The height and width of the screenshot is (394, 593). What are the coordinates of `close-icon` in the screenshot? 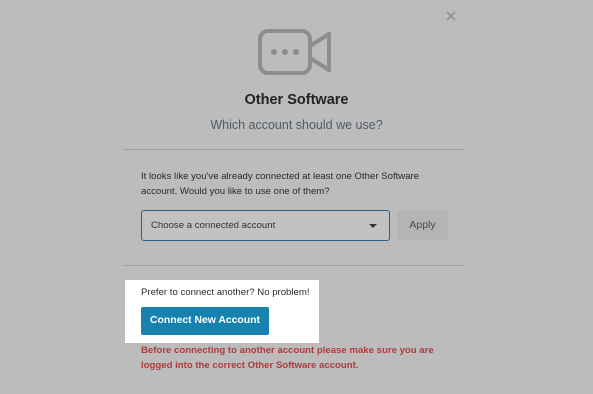 It's located at (451, 16).